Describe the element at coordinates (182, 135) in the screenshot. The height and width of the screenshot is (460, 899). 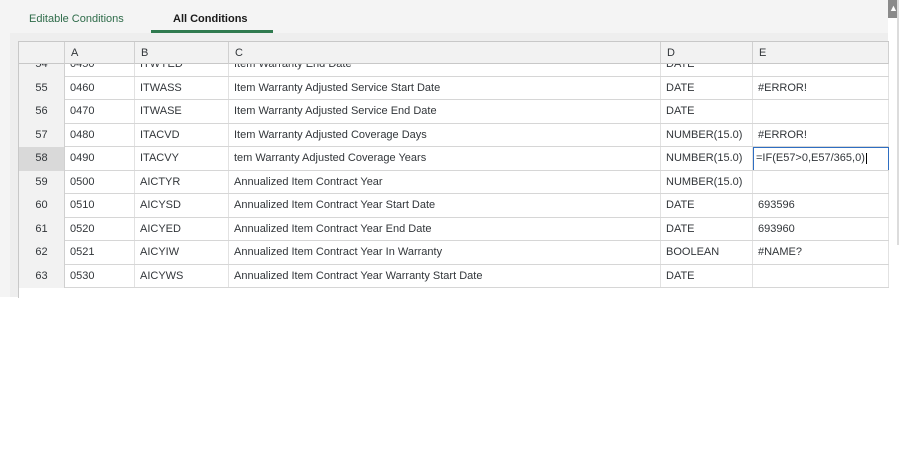
I see `cell-b: ITACVD` at that location.